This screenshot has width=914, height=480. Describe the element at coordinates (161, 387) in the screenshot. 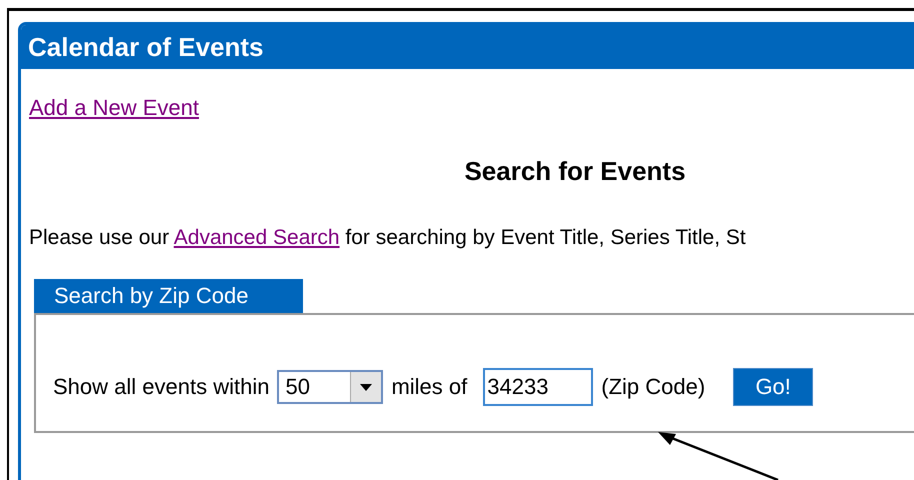

I see `field-label: Show all events within` at that location.